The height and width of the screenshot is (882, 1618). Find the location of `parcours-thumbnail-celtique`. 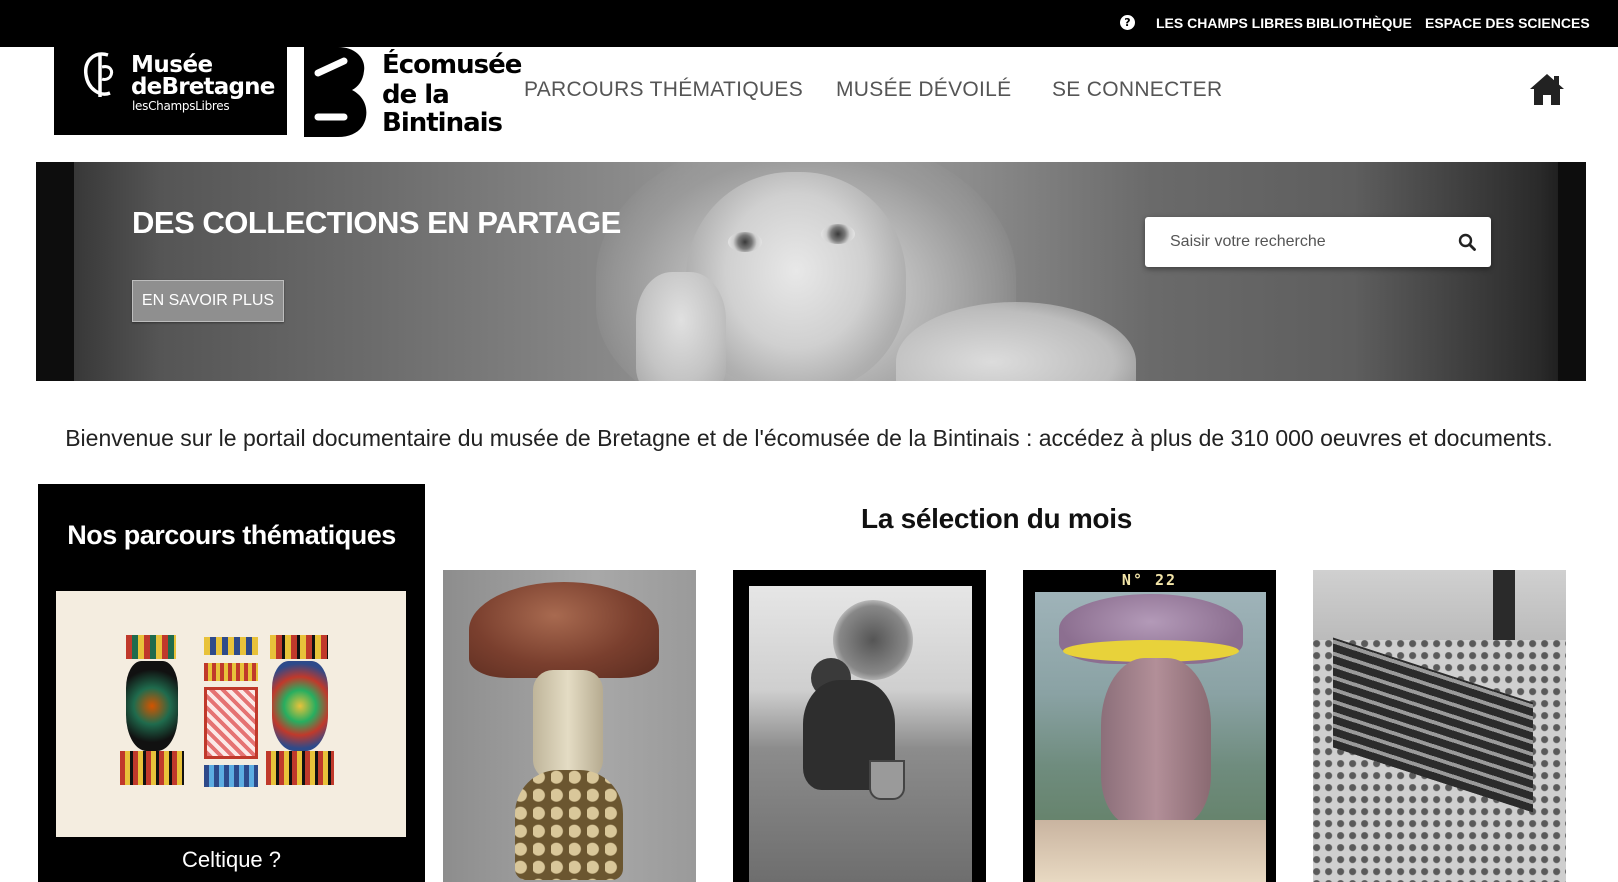

parcours-thumbnail-celtique is located at coordinates (231, 714).